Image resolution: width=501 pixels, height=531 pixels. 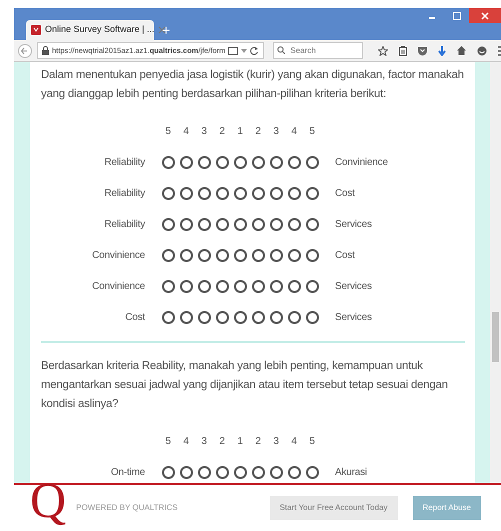 I want to click on free-account-button: Start Your Free Account Today, so click(x=334, y=508).